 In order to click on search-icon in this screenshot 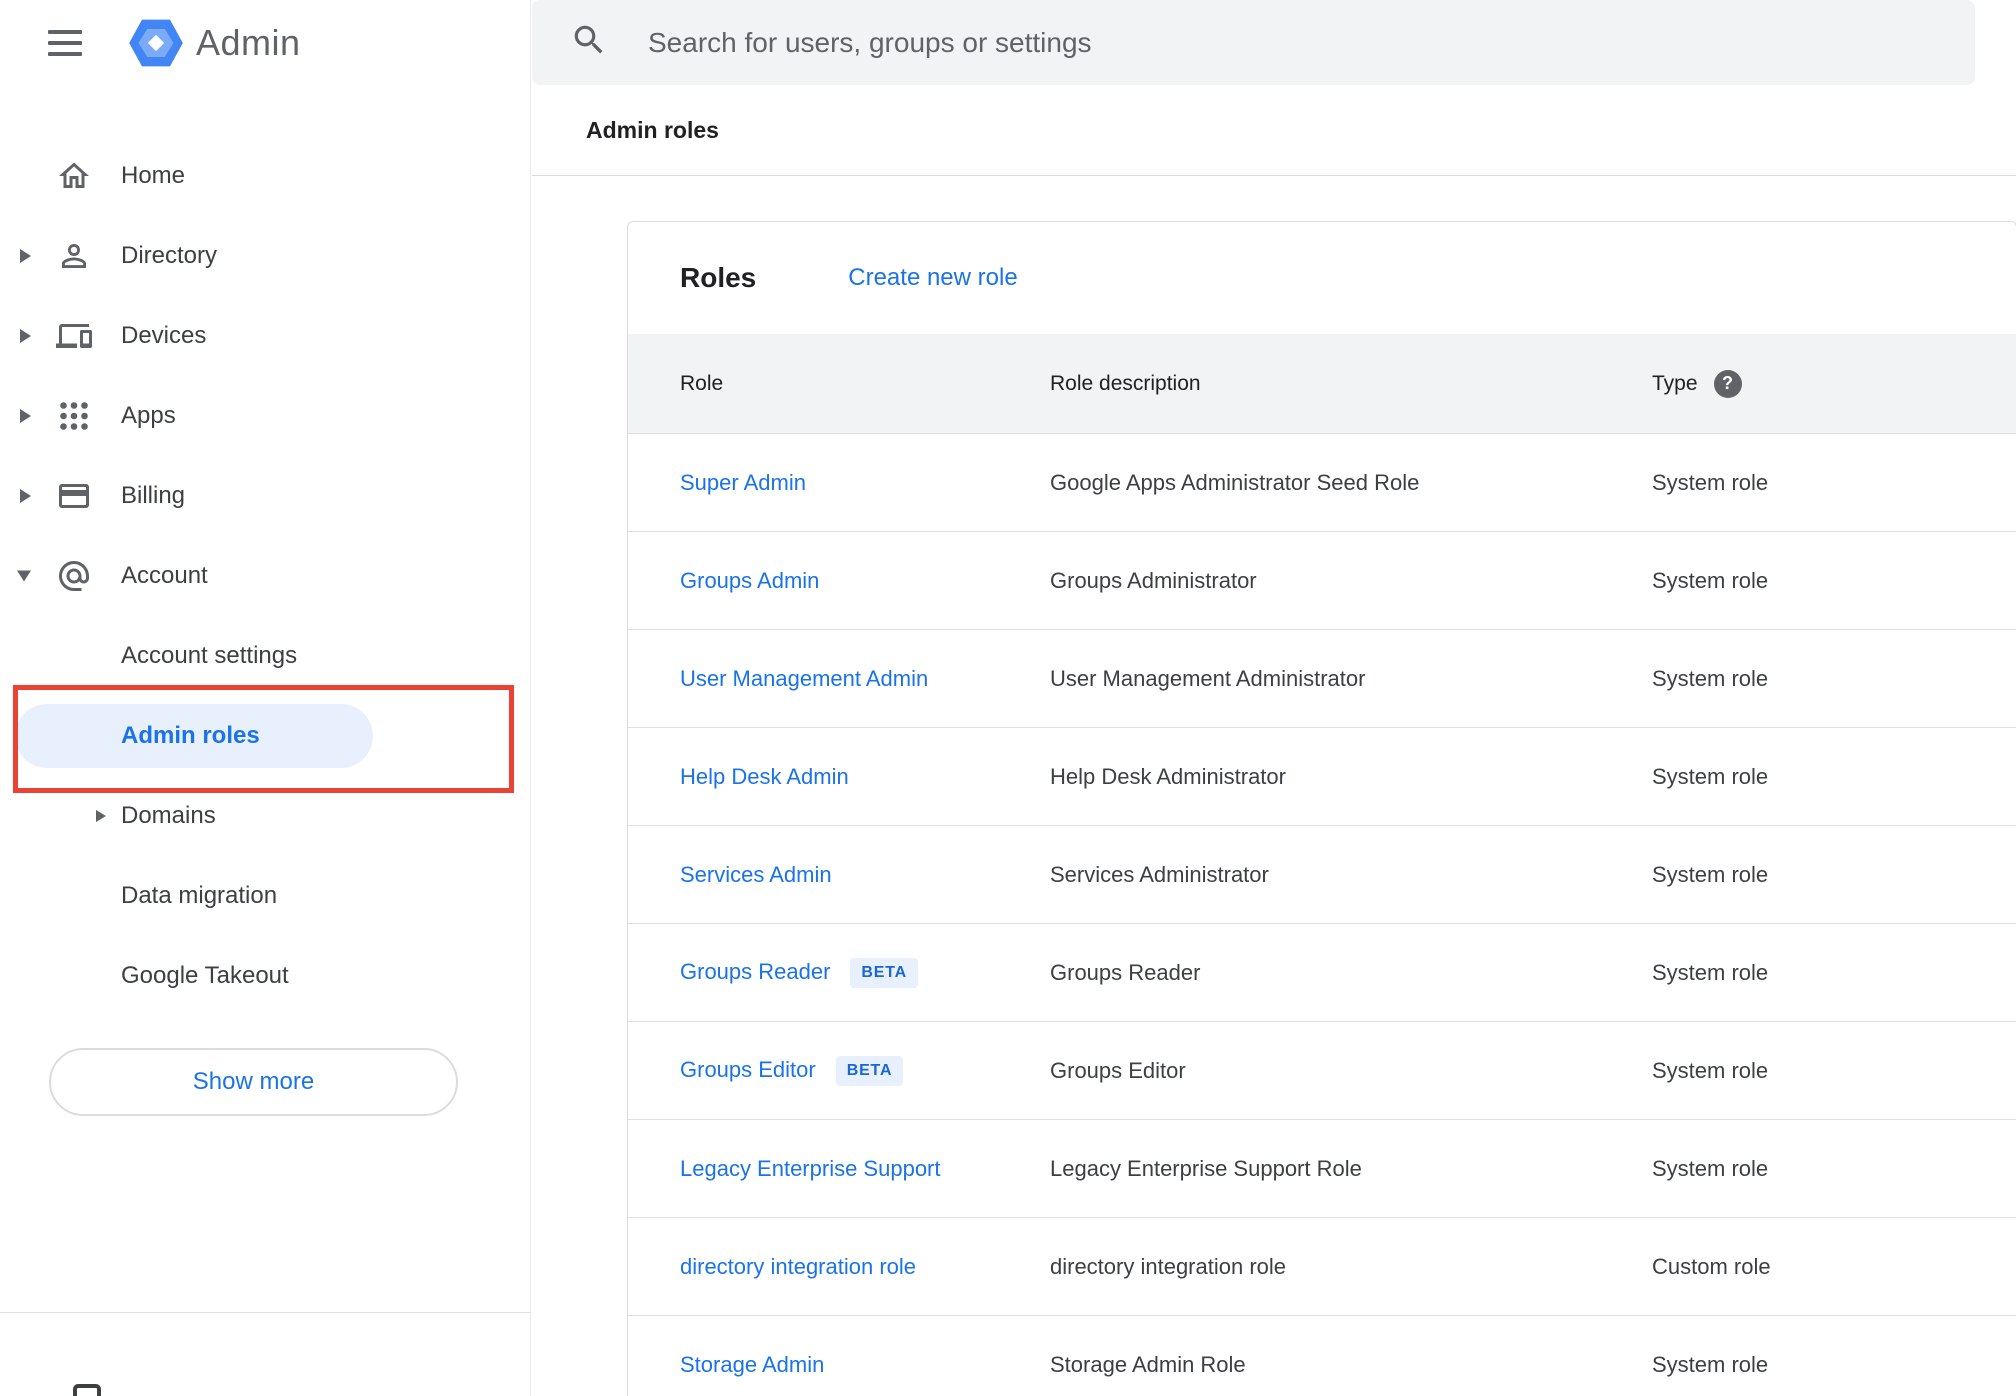, I will do `click(589, 42)`.